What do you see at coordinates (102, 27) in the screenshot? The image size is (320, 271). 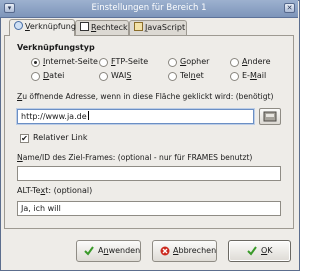 I see `tab-rechteck: Rechteck` at bounding box center [102, 27].